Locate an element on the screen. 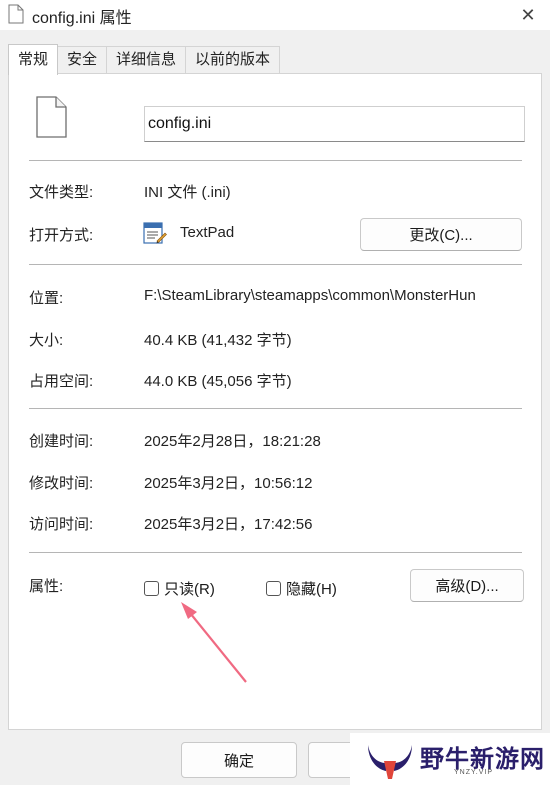  readonly-option: 只读(R) is located at coordinates (179, 588).